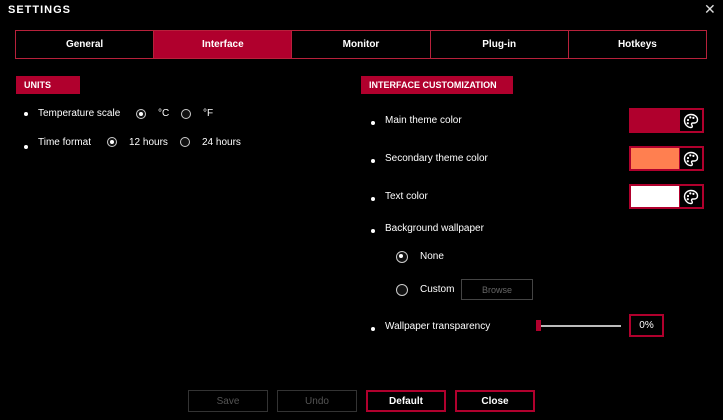  I want to click on text-color-picker, so click(666, 196).